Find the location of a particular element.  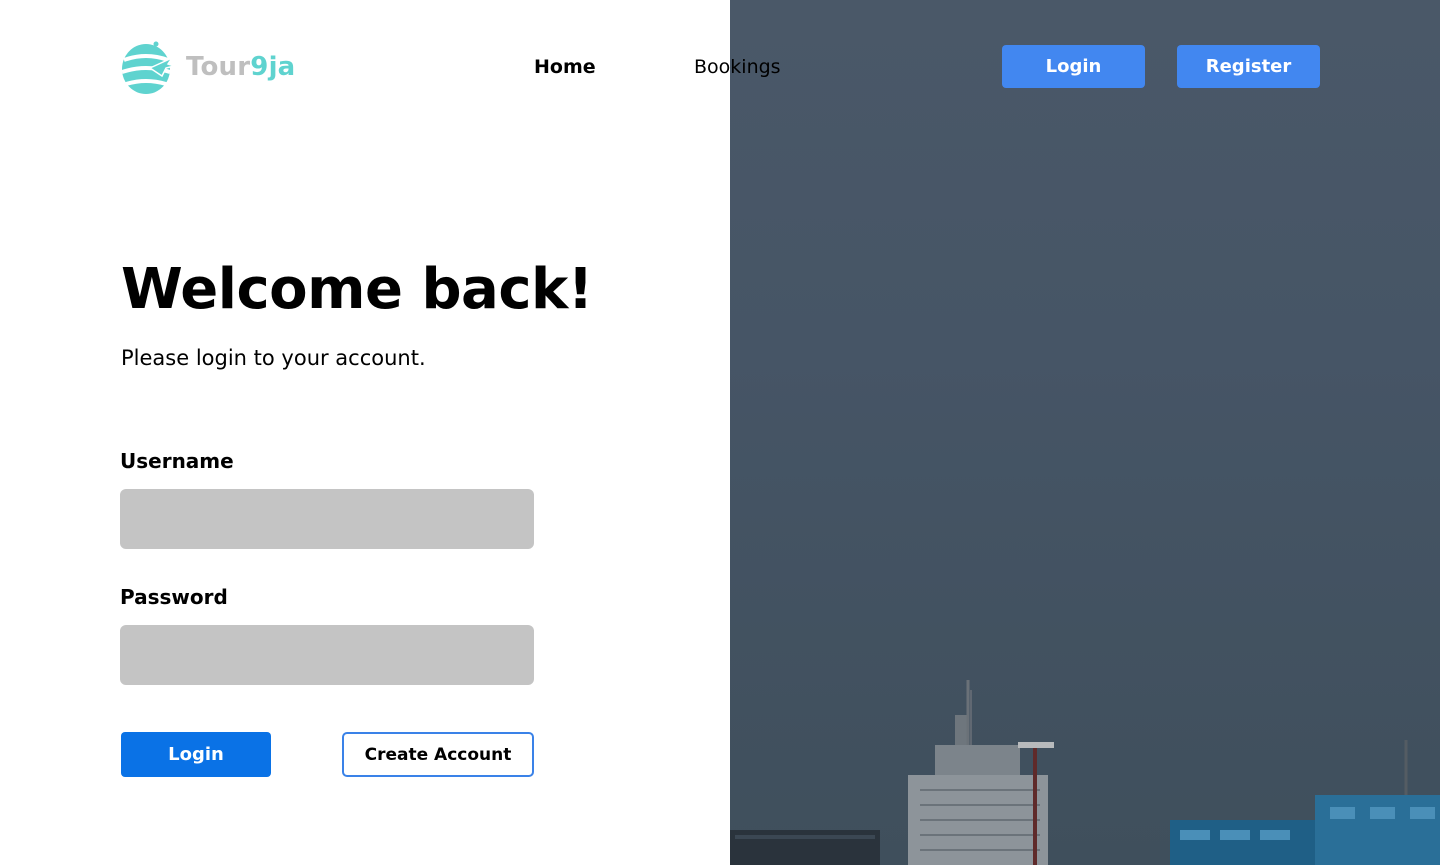

skyline-illustration is located at coordinates (1085, 772).